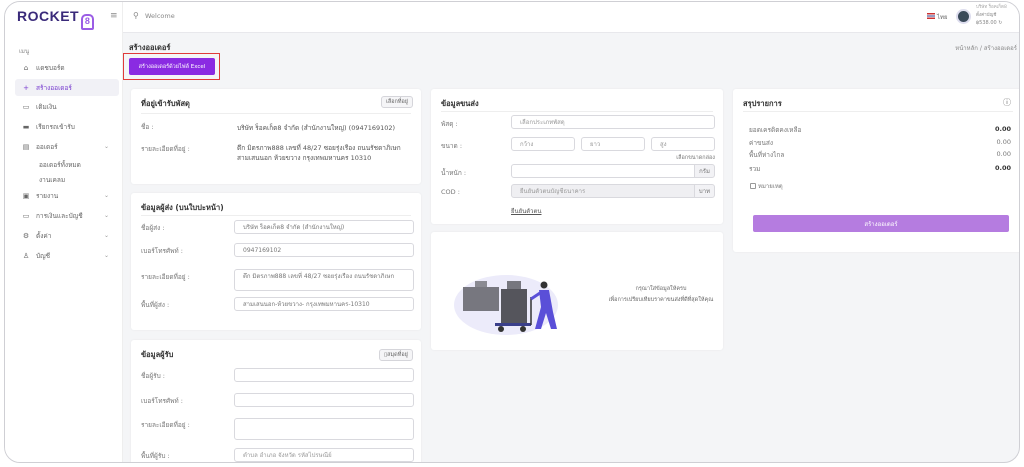  Describe the element at coordinates (613, 122) in the screenshot. I see `parcel-type-select: เลือกประเภทพัสดุ` at that location.